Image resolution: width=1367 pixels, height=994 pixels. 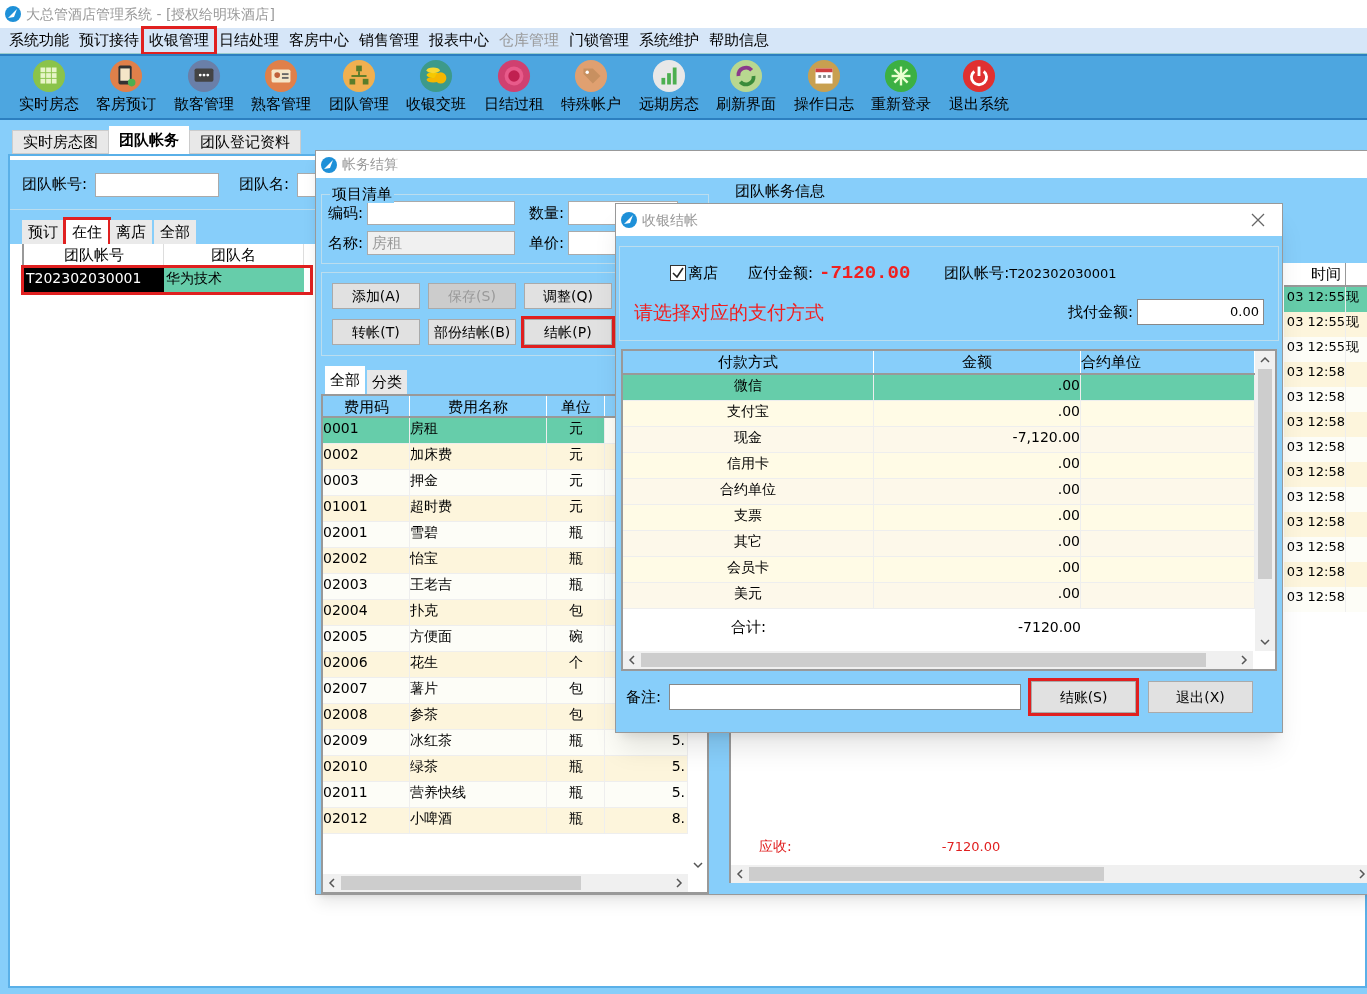 I want to click on table-cell: 0002, so click(x=366, y=456).